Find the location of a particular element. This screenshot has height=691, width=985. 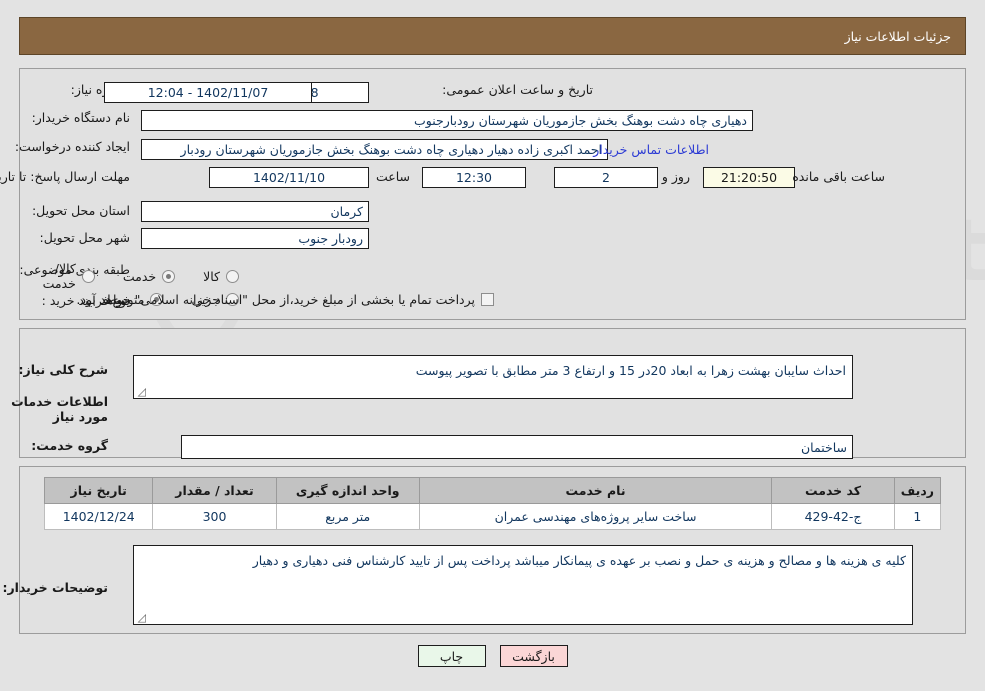

resize-grip-icon: ◿ is located at coordinates (141, 391).